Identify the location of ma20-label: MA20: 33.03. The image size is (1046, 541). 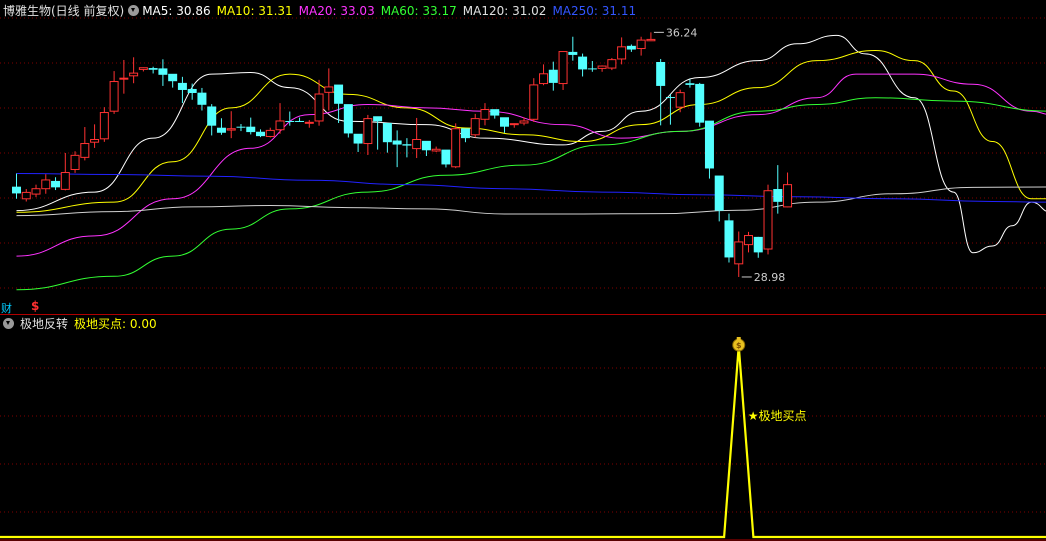
(336, 11).